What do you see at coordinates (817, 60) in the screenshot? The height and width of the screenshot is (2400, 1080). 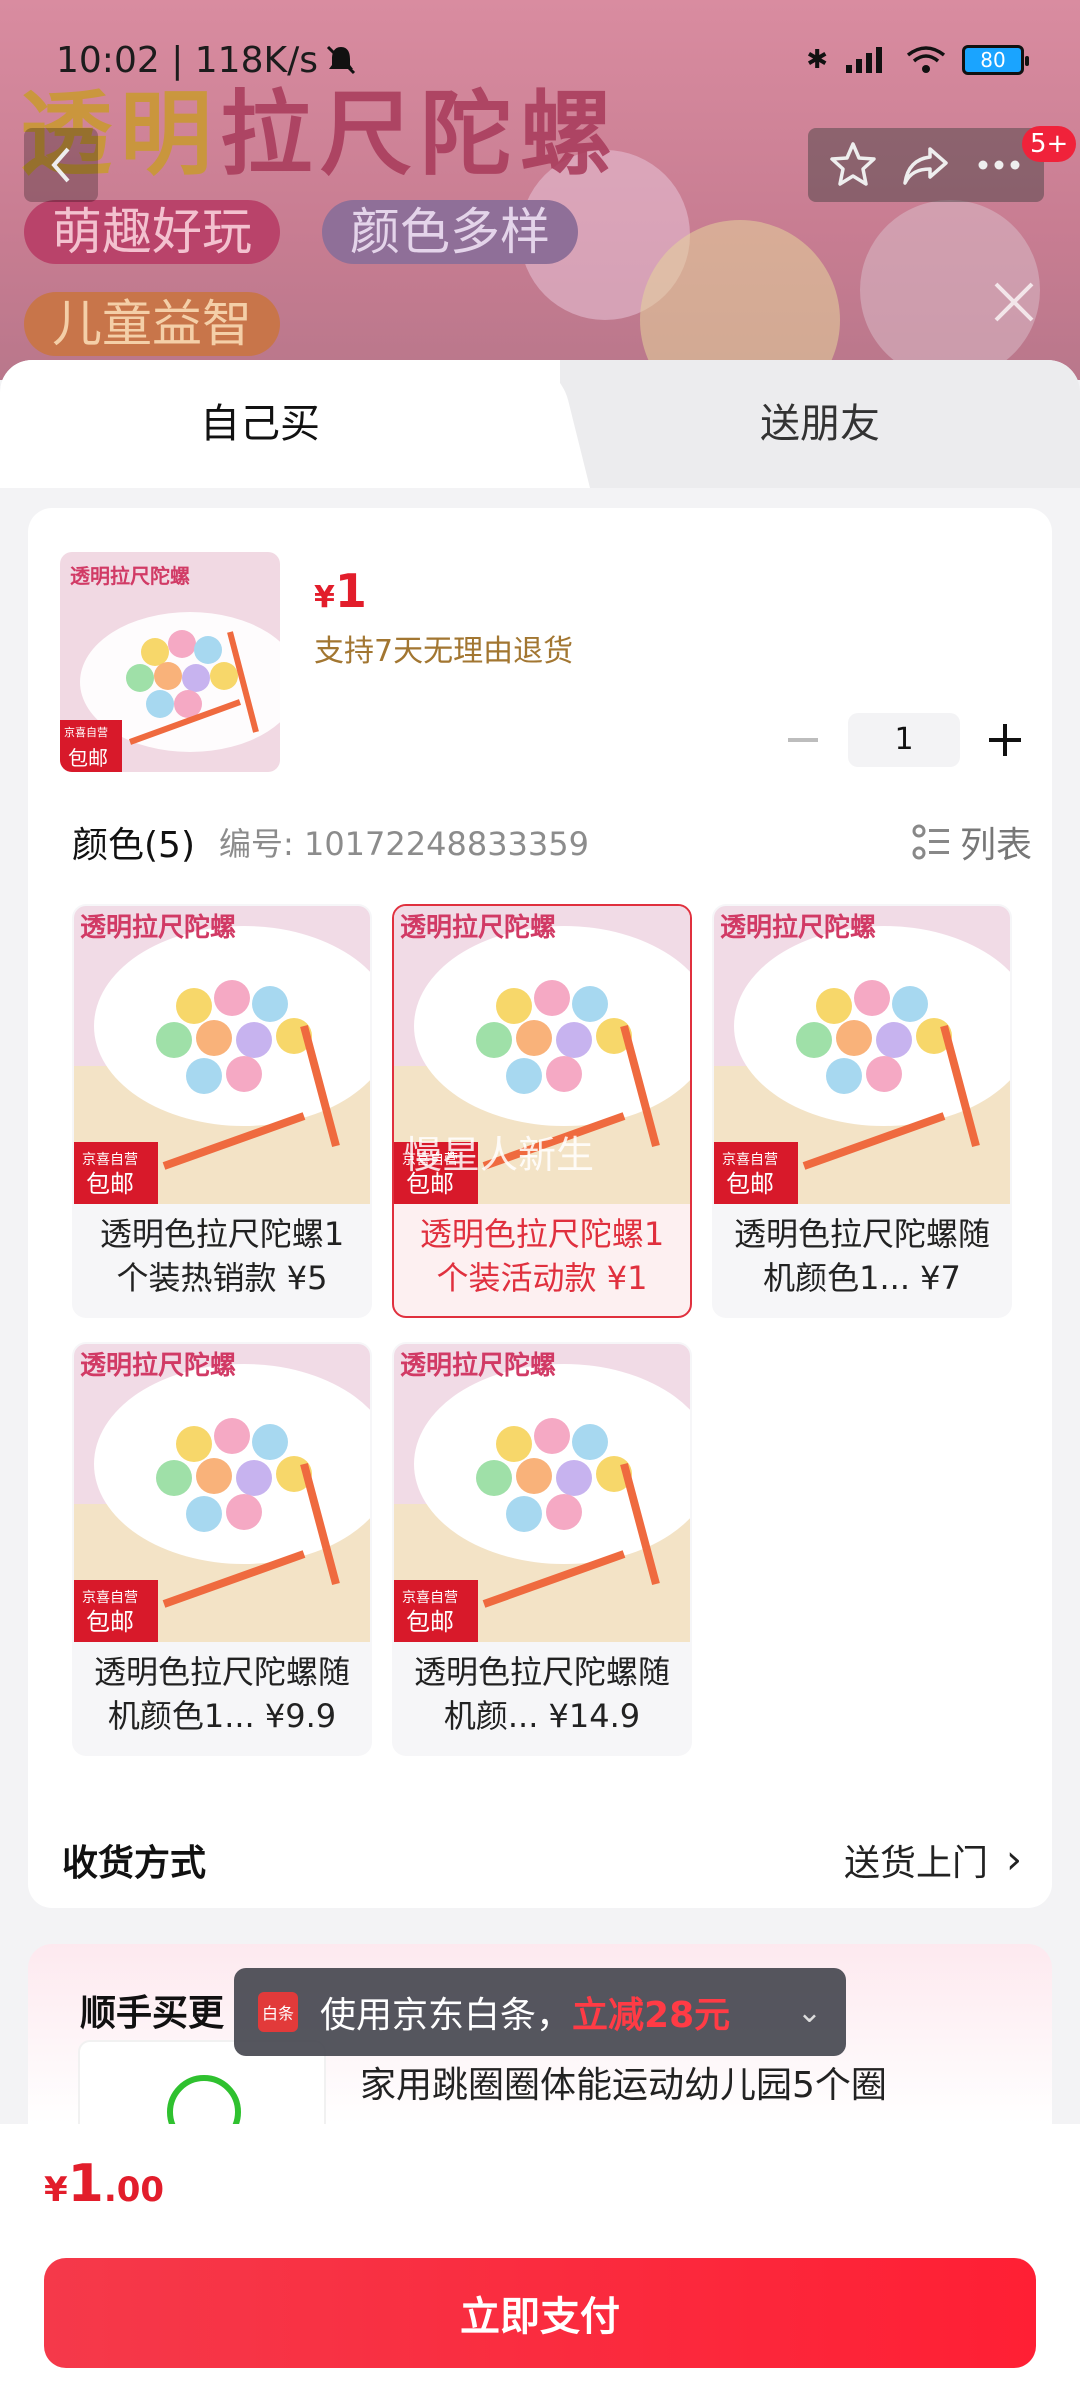 I see `bluetooth-icon: ✱` at bounding box center [817, 60].